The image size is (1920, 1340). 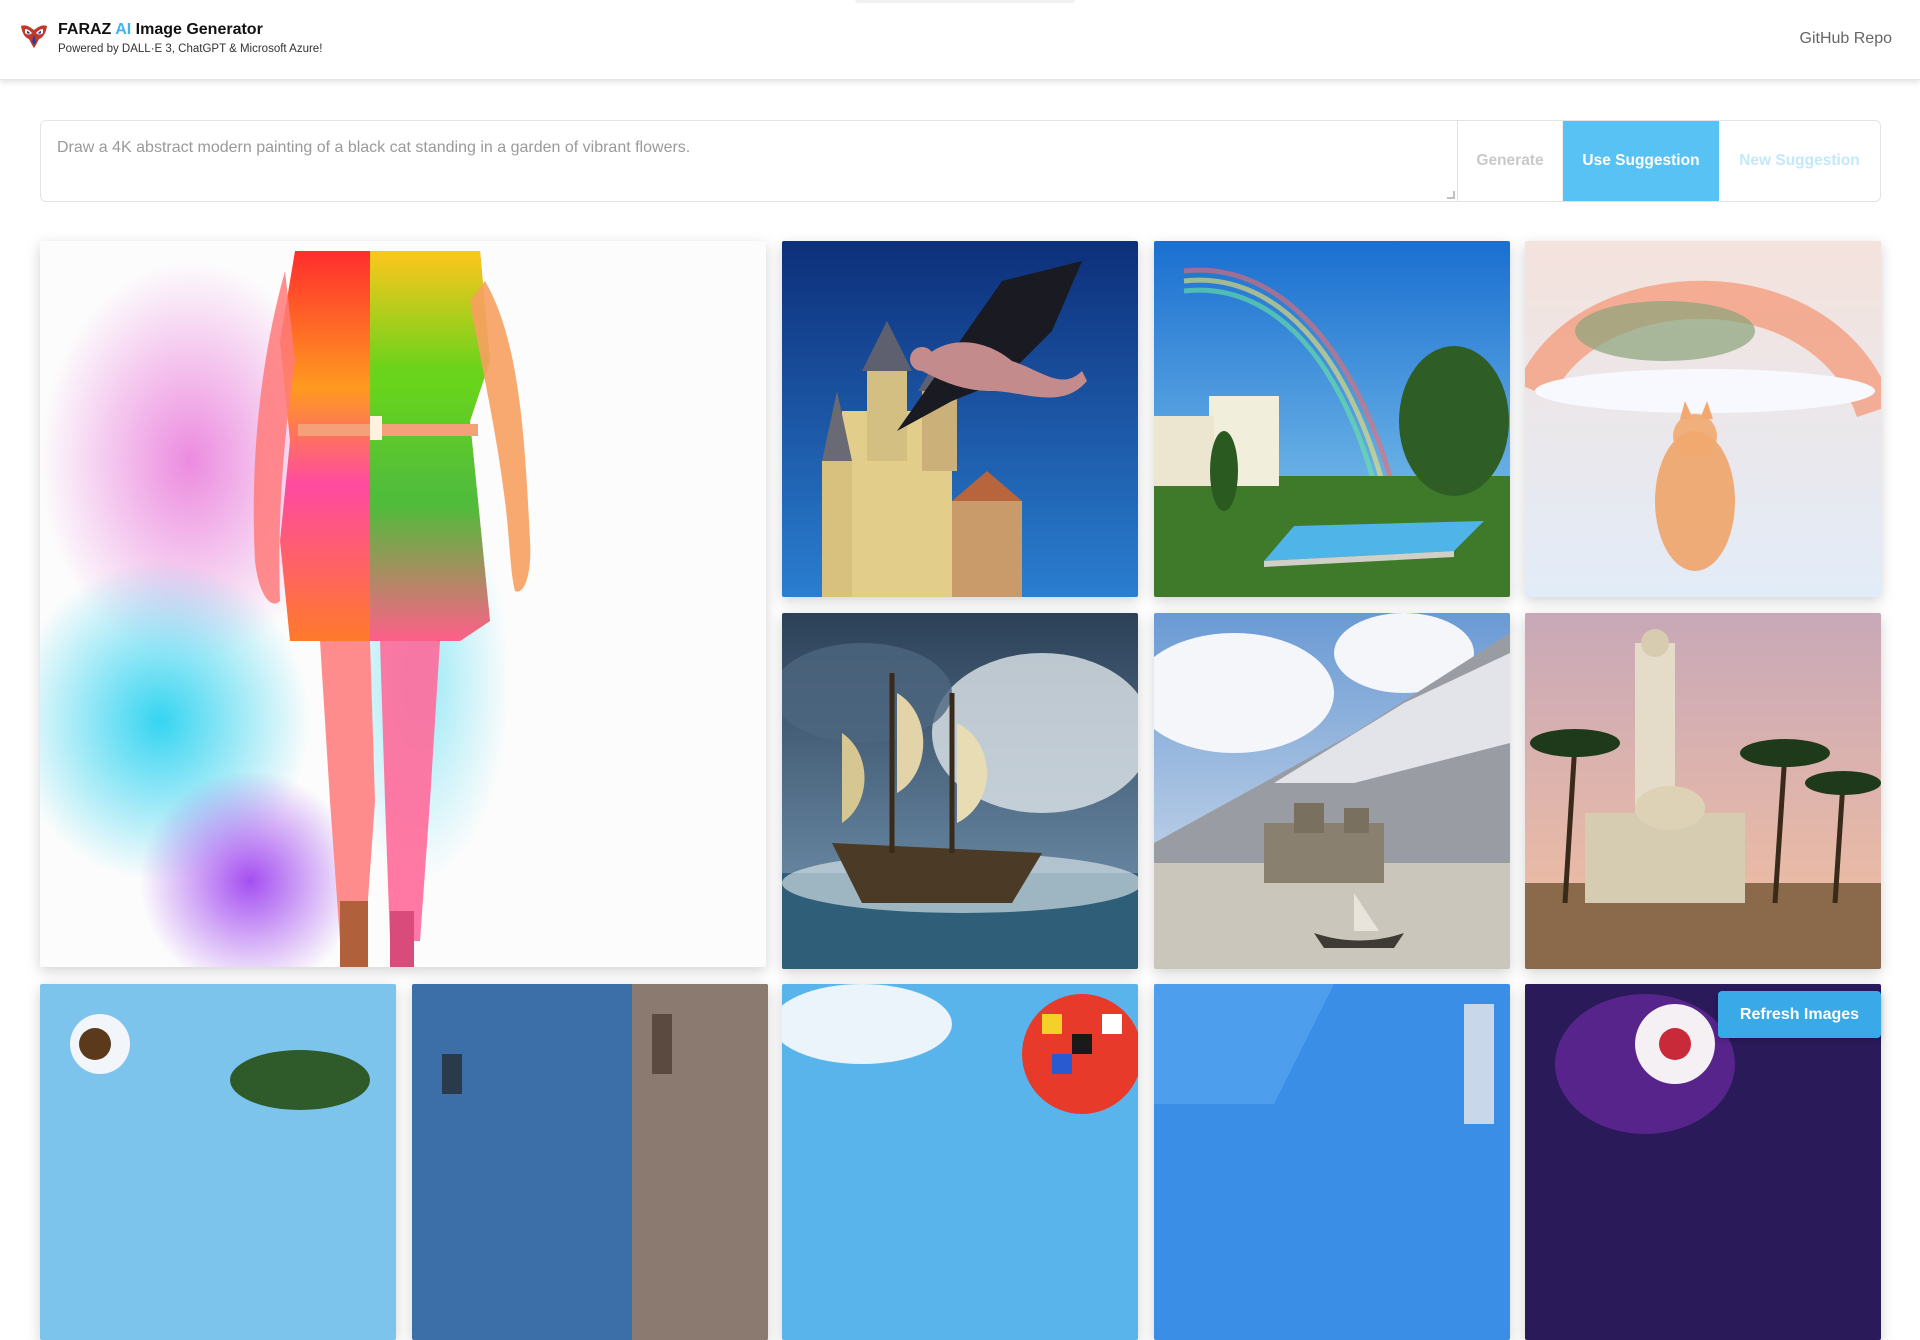 I want to click on resize-handle-icon, so click(x=1451, y=195).